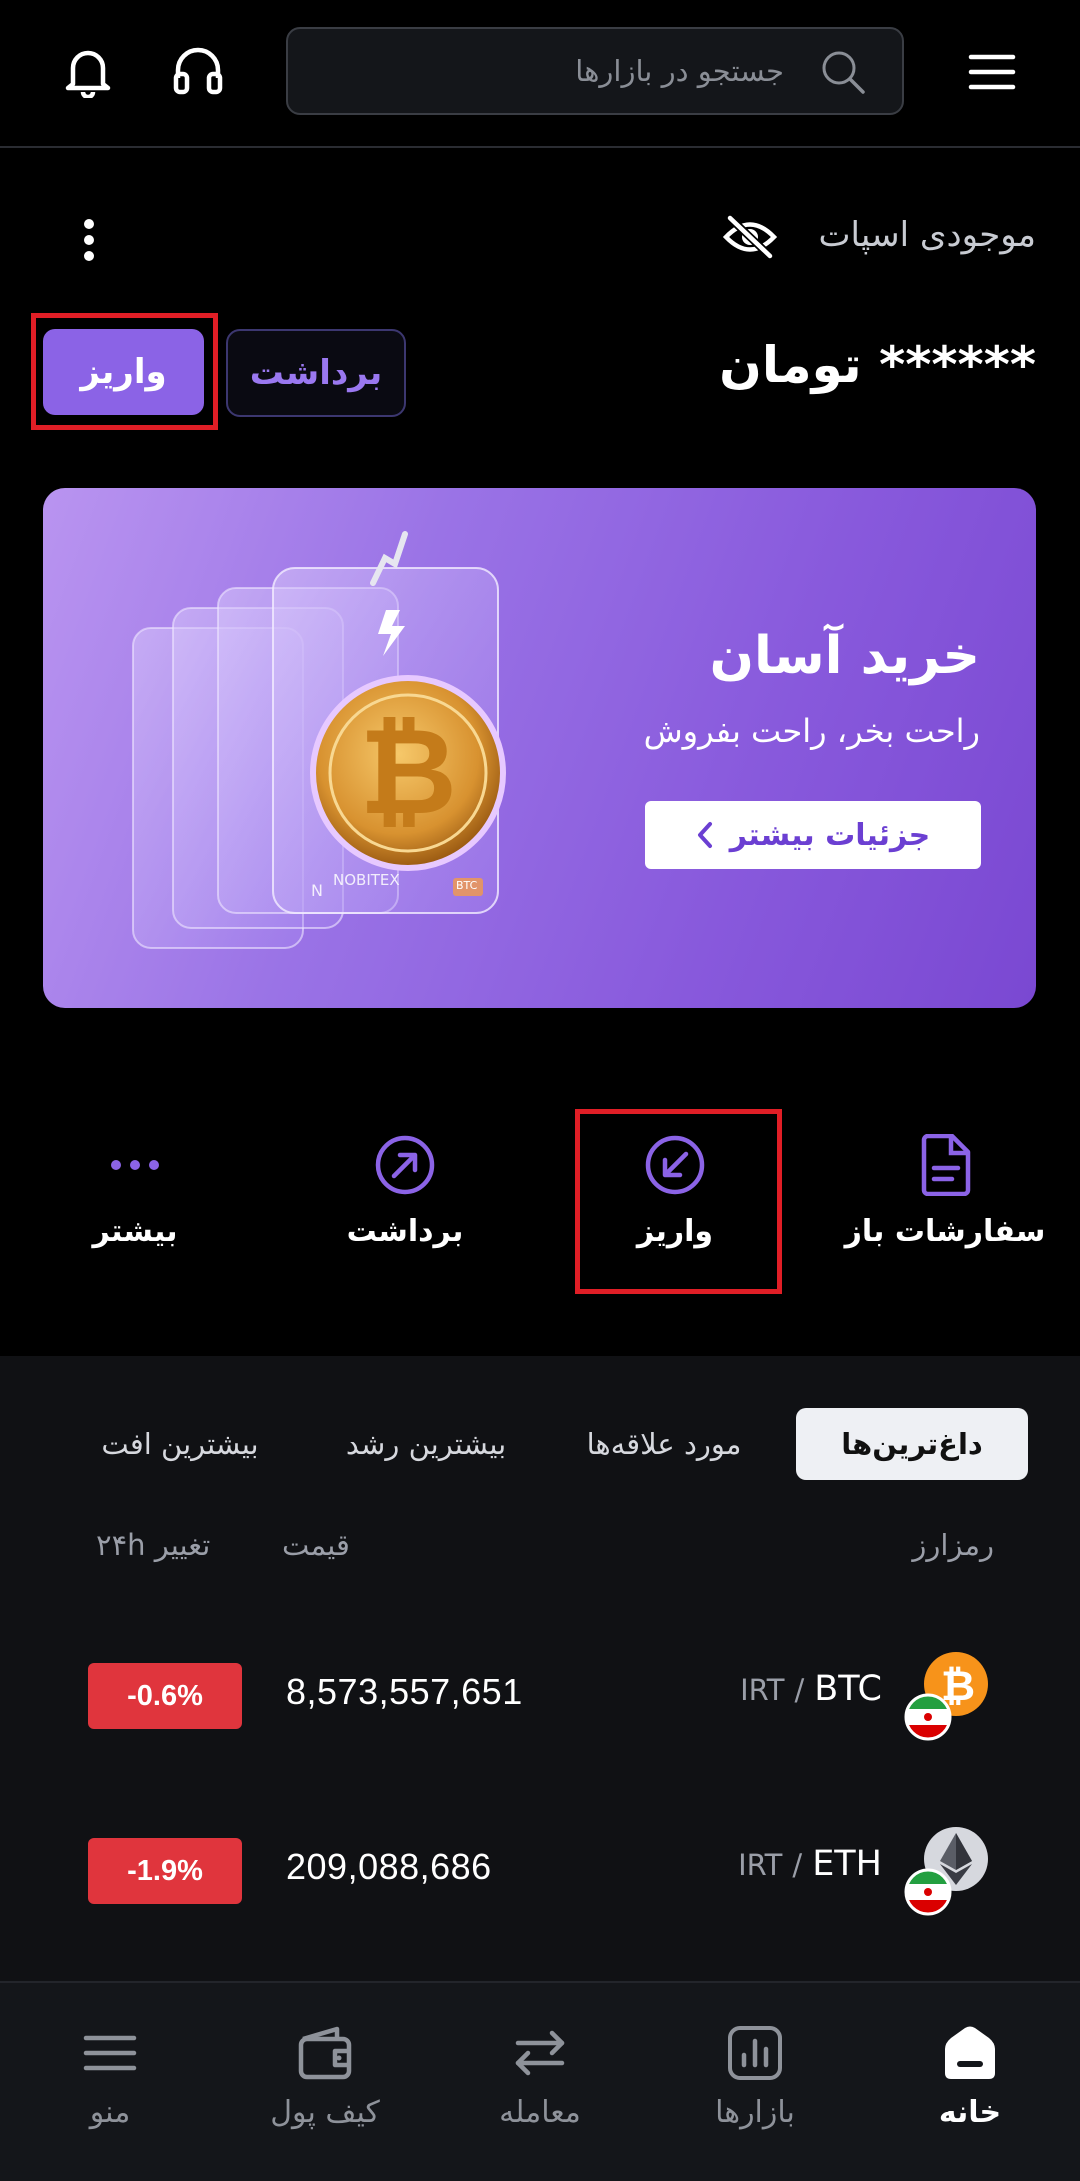  Describe the element at coordinates (316, 373) in the screenshot. I see `withdraw-button: برداشت` at that location.